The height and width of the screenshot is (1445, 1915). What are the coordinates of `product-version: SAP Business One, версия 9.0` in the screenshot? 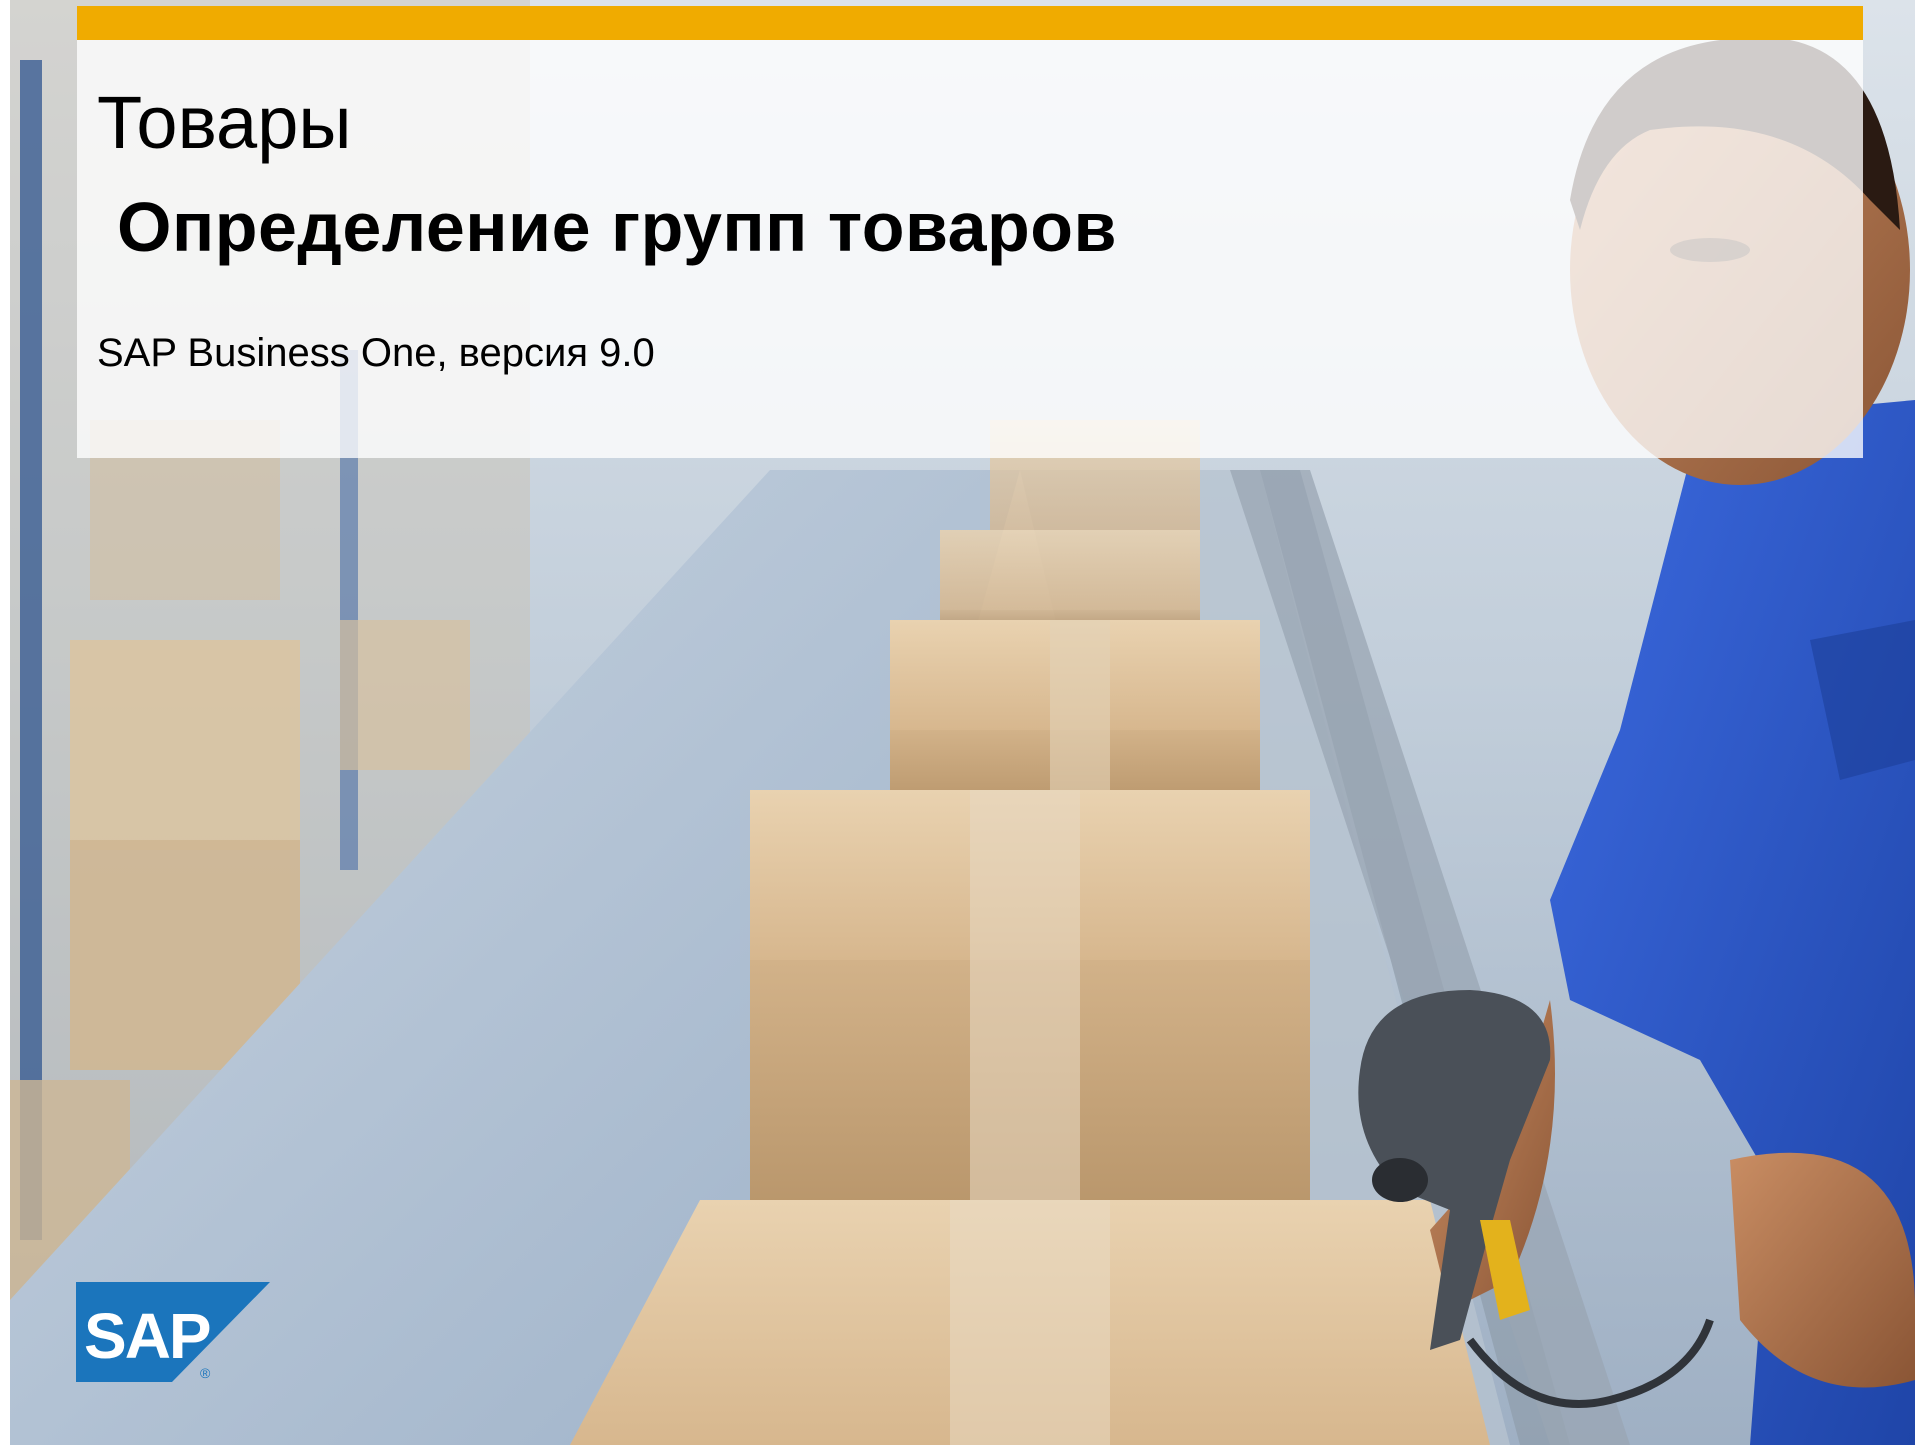 It's located at (376, 353).